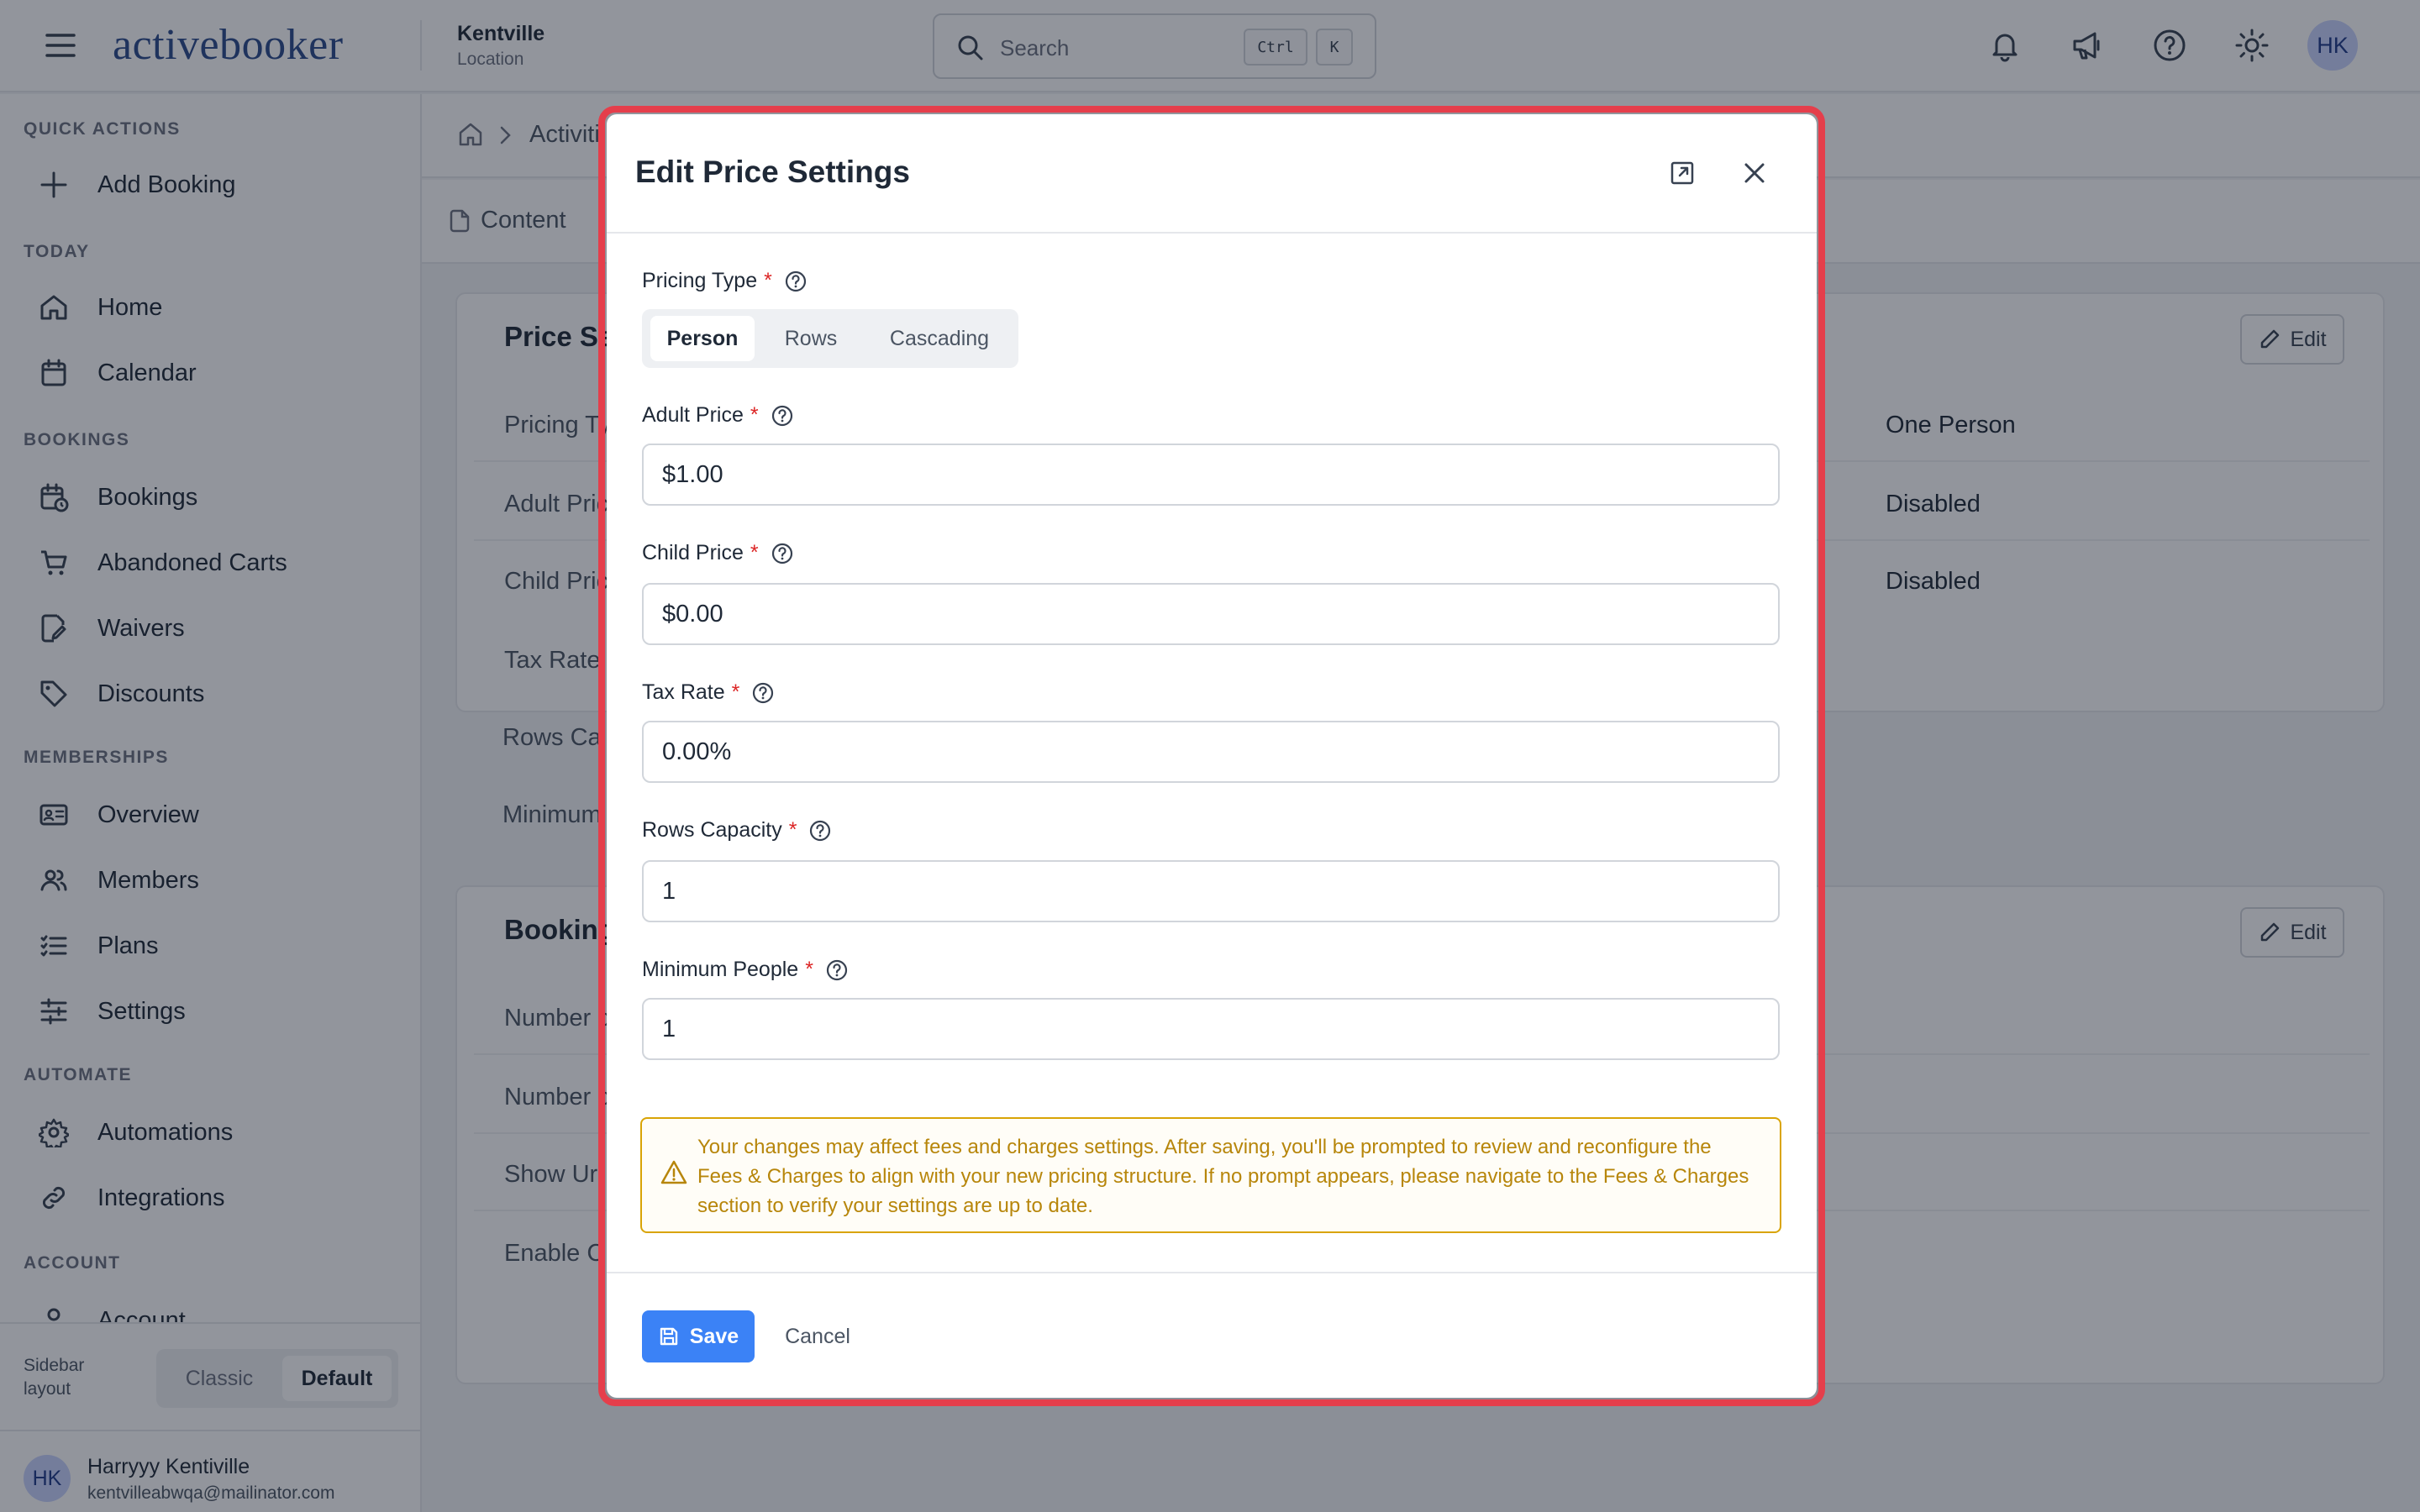 The height and width of the screenshot is (1512, 2420). What do you see at coordinates (720, 969) in the screenshot?
I see `field-label-text: Minimum People` at bounding box center [720, 969].